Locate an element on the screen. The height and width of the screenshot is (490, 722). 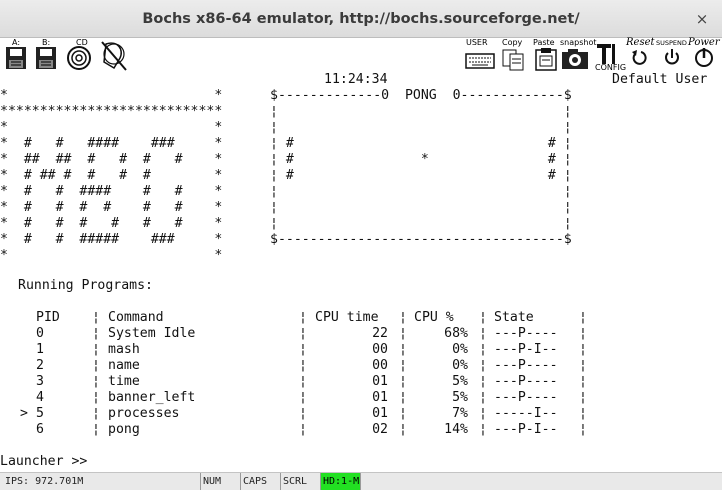
num-lock-indicator: NUM is located at coordinates (220, 481).